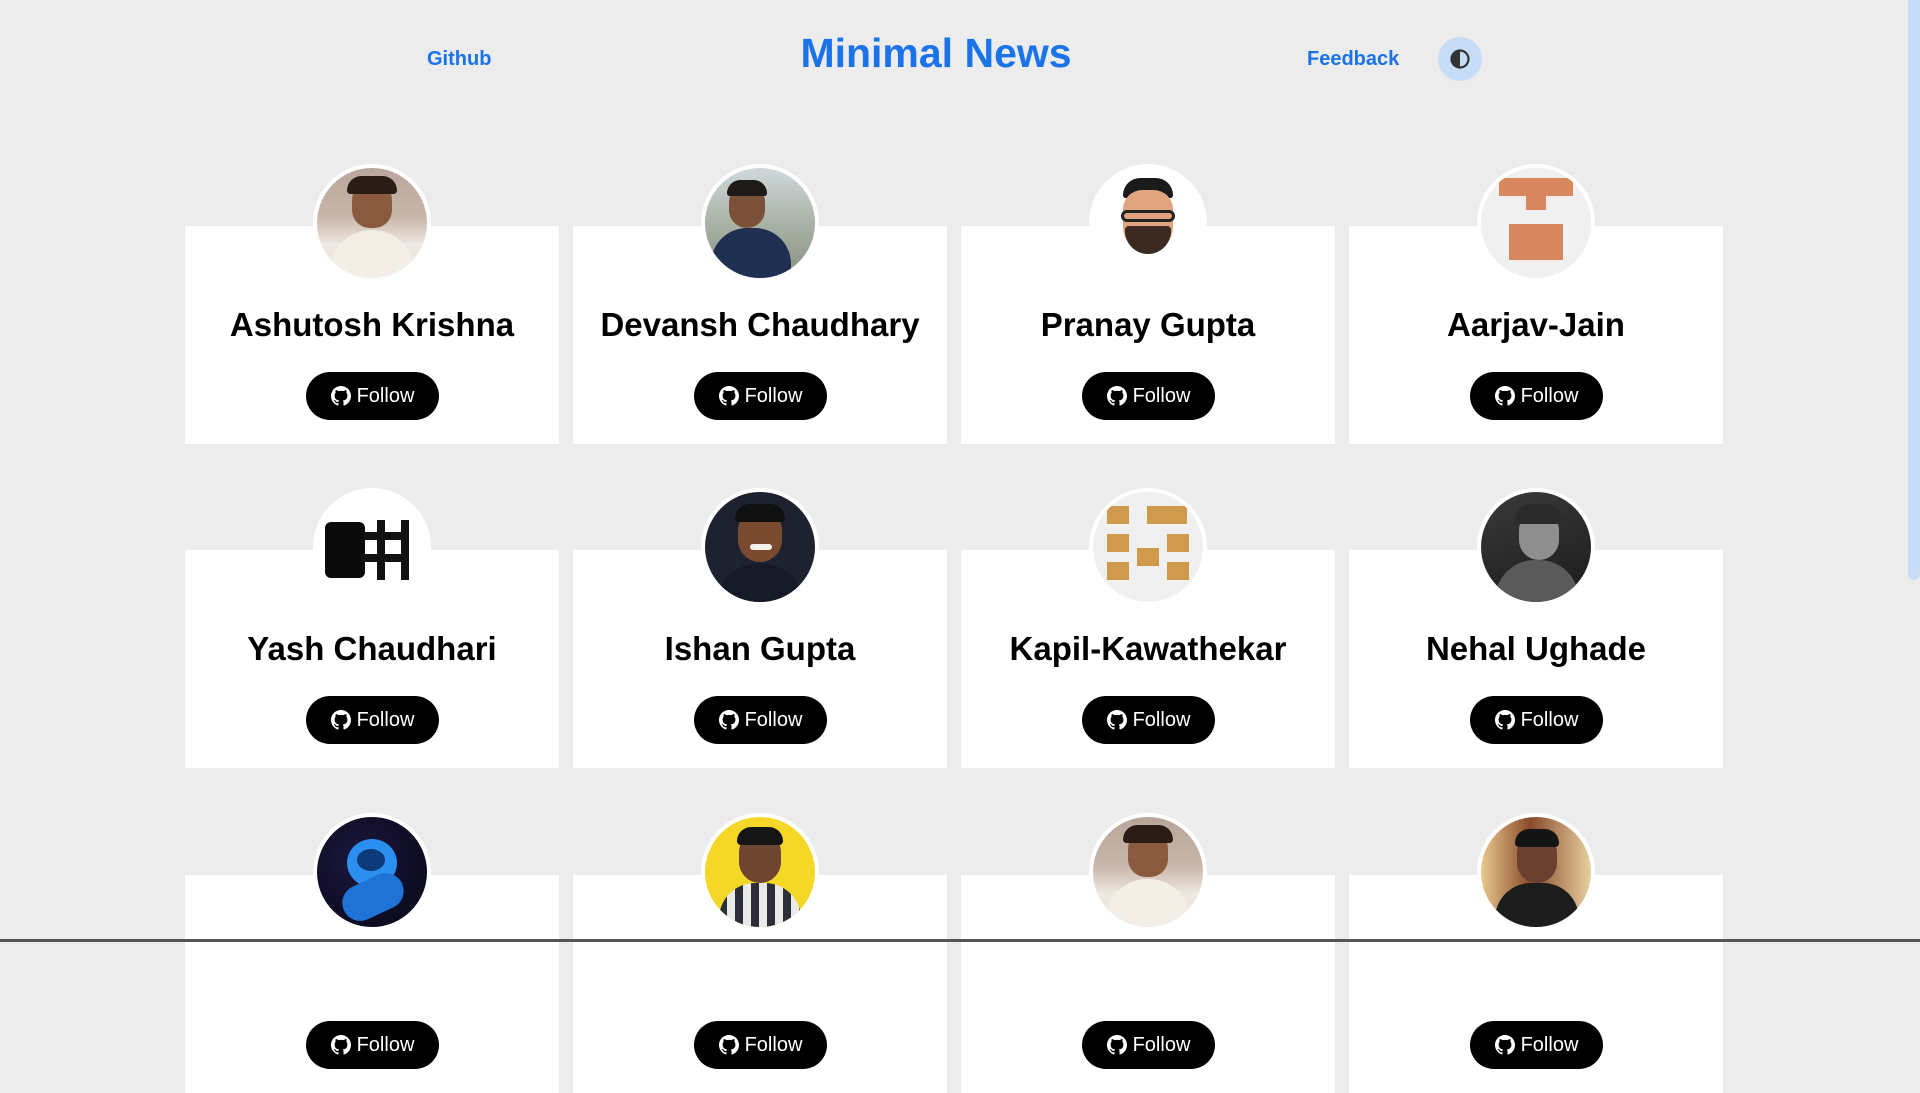 The image size is (1920, 1093). I want to click on contributor-name: Ashutosh Krishna, so click(372, 324).